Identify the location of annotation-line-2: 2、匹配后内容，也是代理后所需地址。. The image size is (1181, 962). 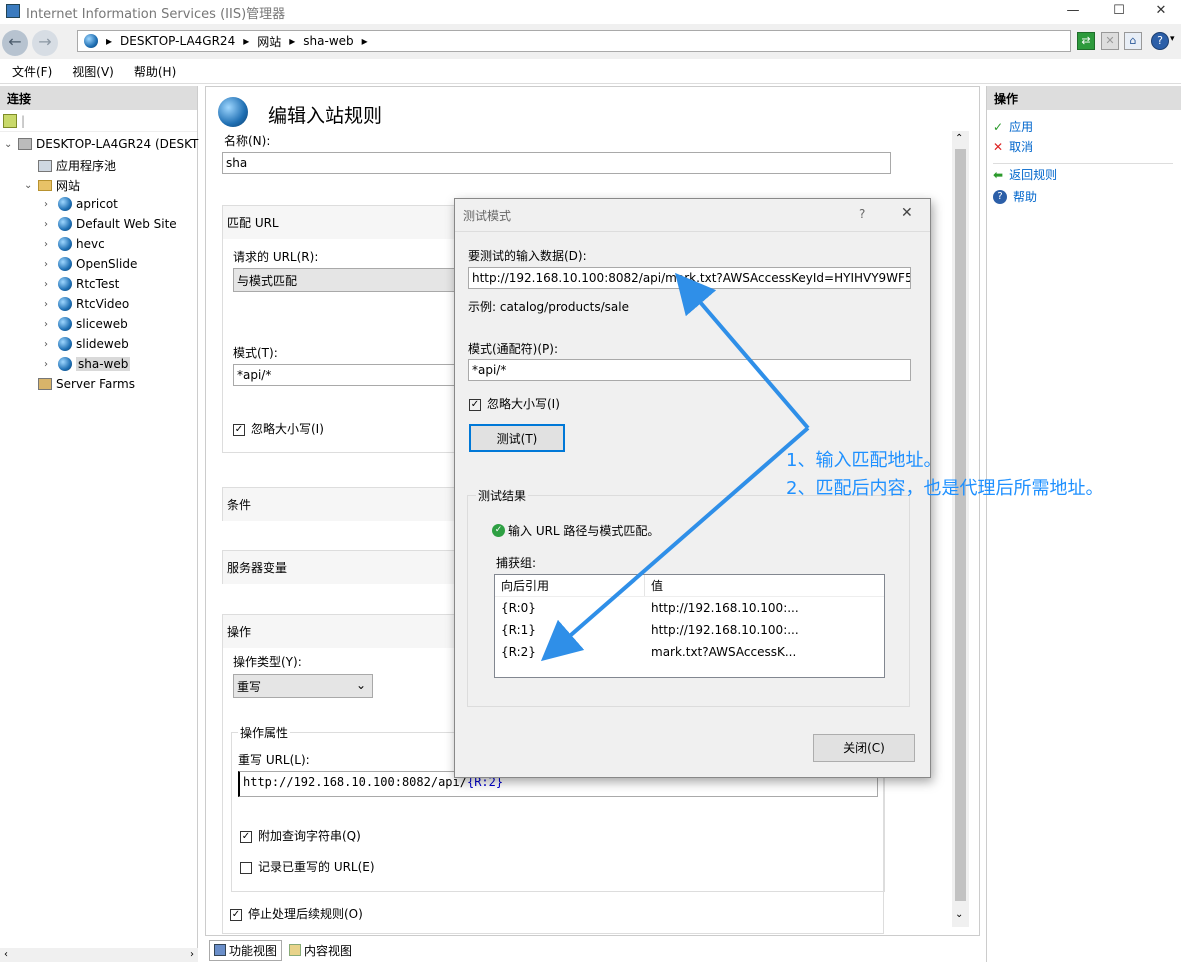
(945, 488).